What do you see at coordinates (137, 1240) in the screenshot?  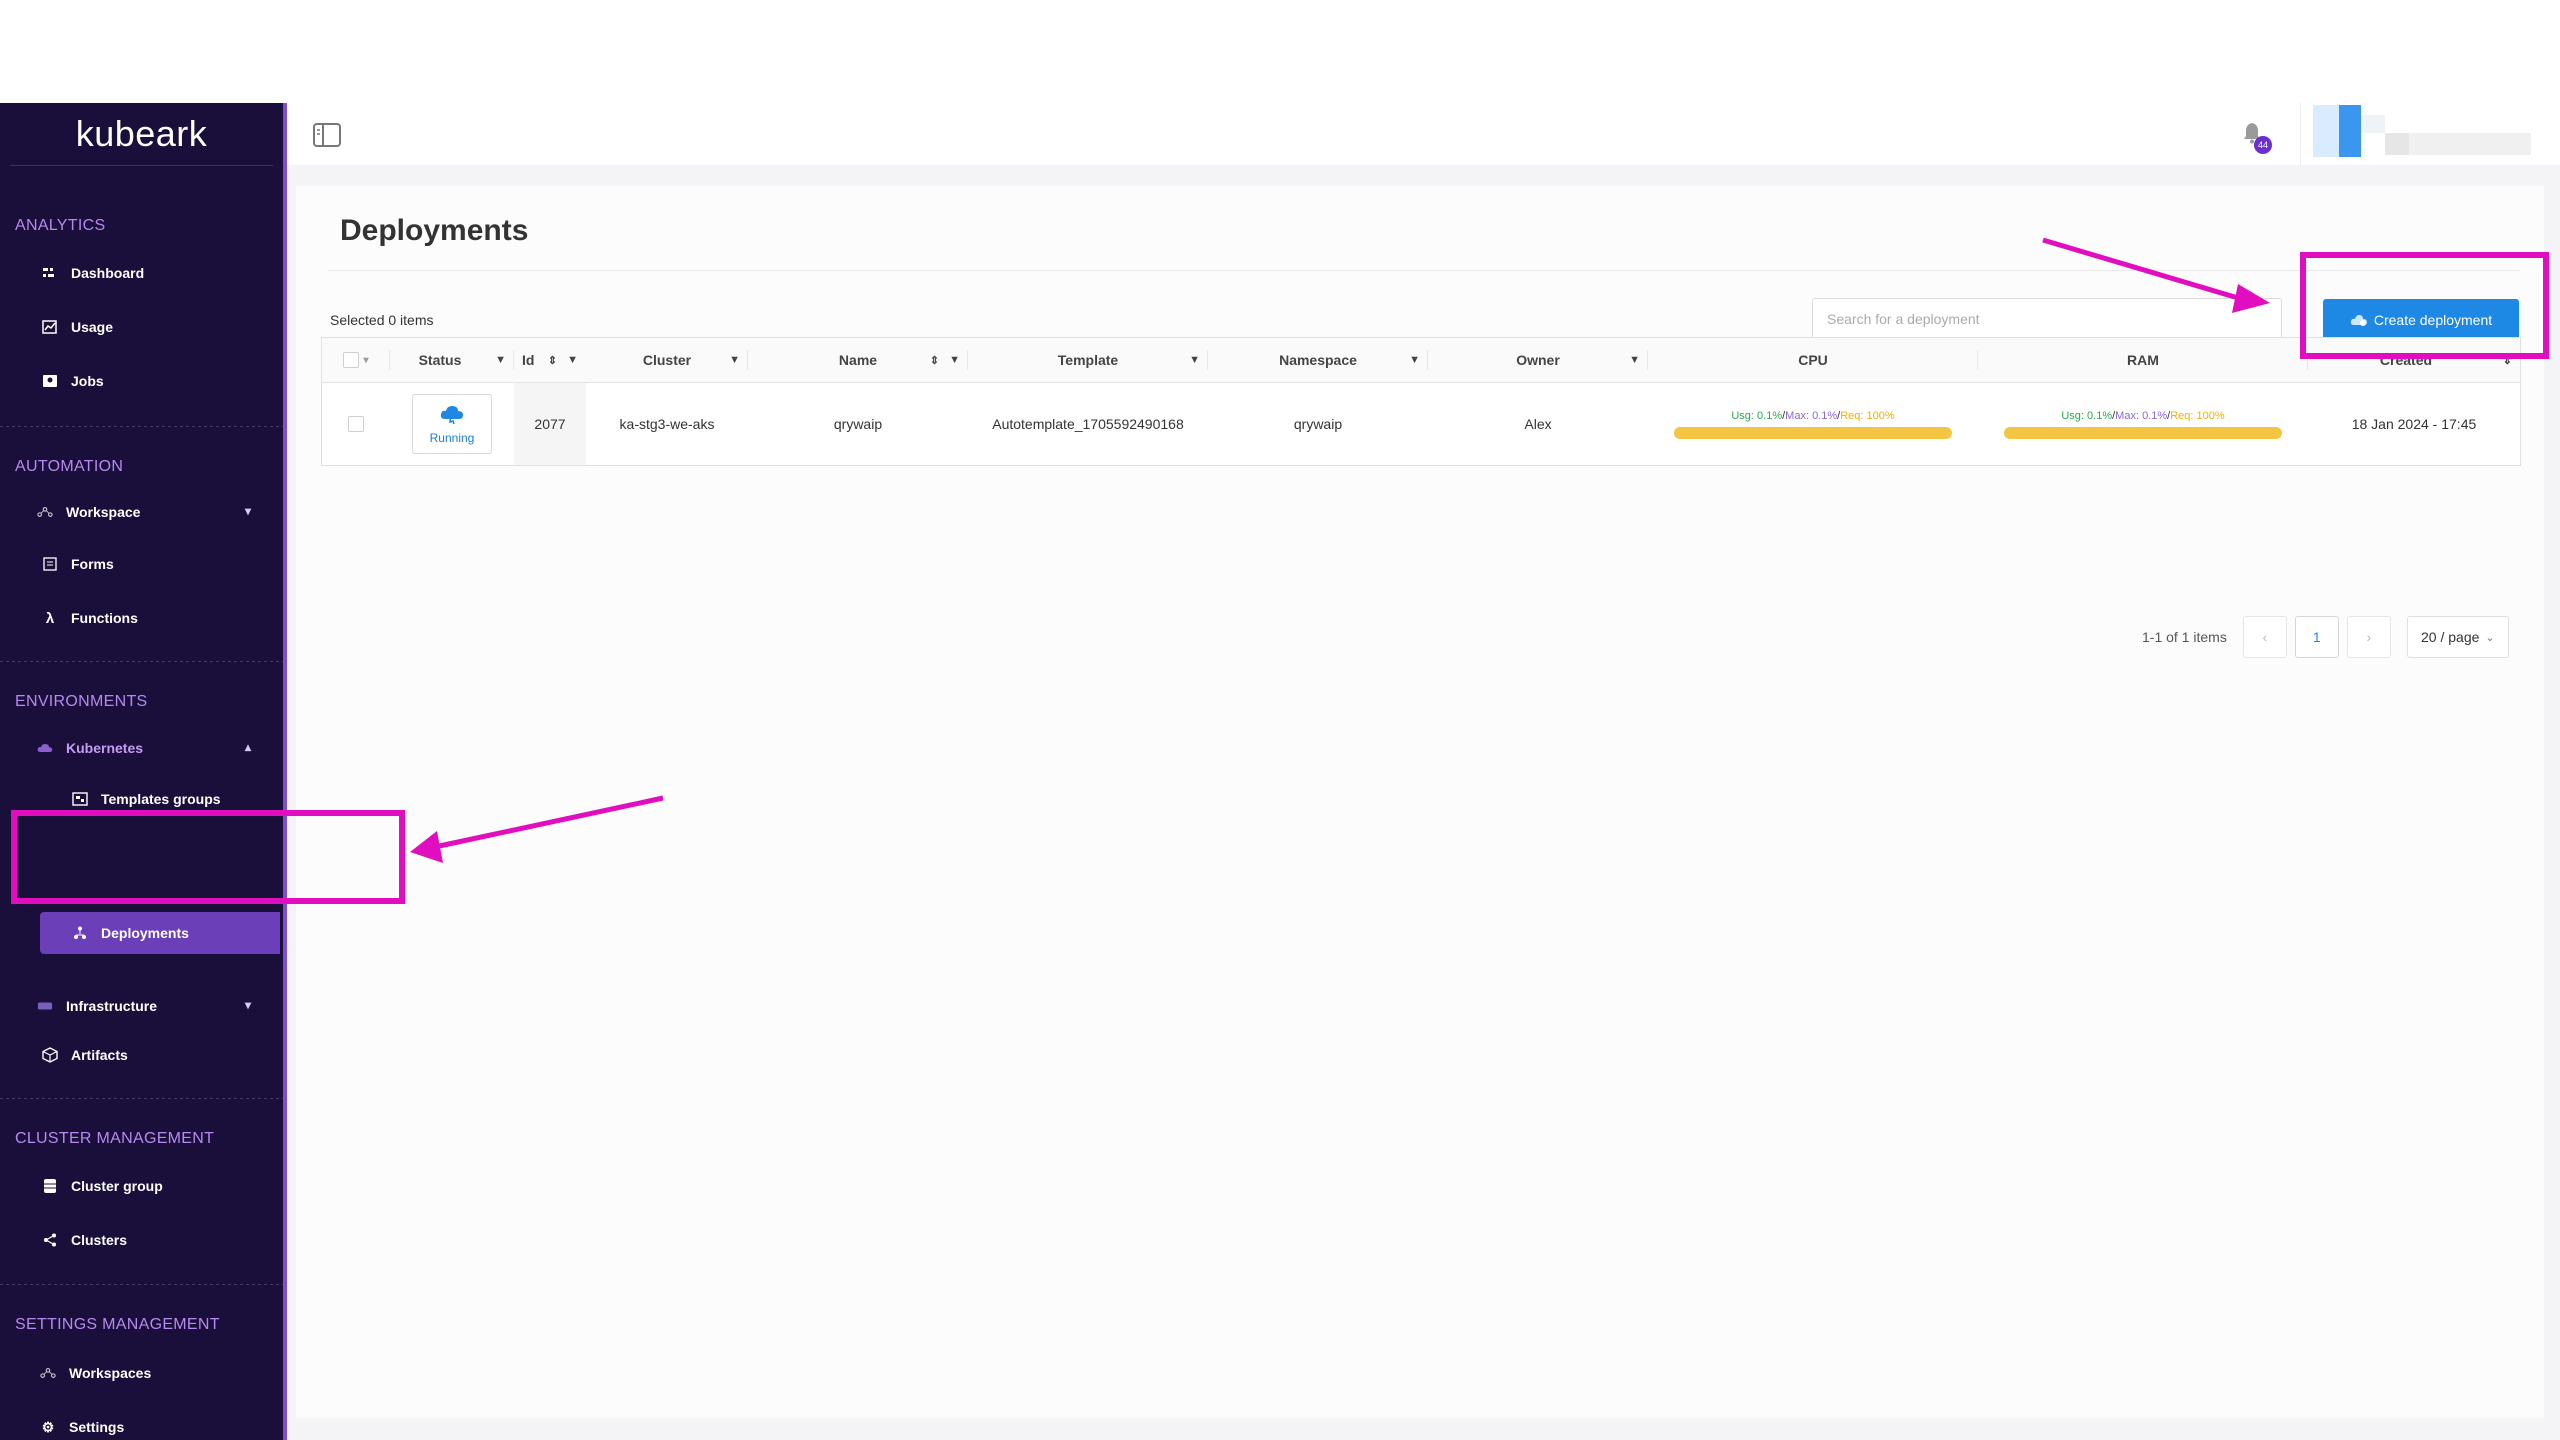 I see `sidebar-item-clusters: Clusters` at bounding box center [137, 1240].